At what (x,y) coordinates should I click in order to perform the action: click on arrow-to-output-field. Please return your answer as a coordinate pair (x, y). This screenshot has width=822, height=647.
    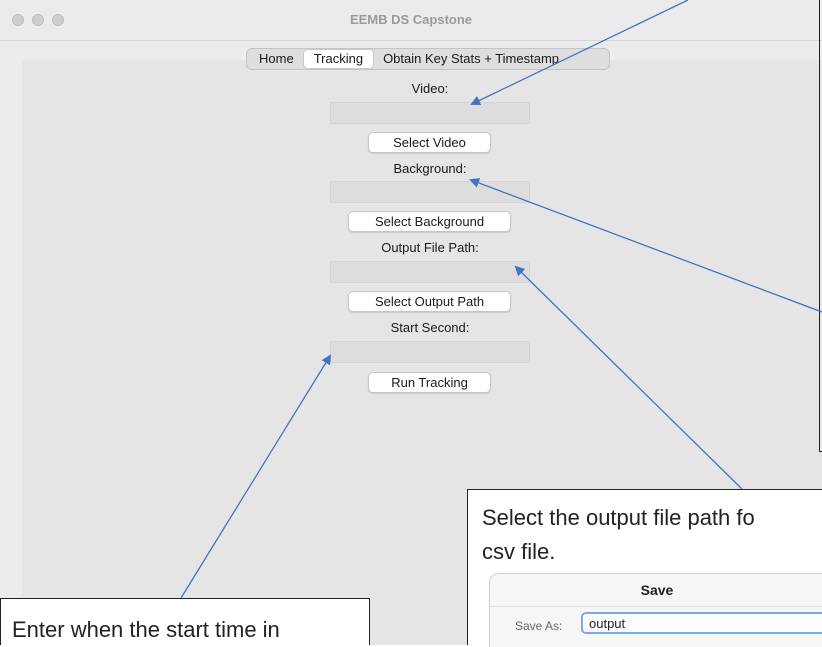
    Looking at the image, I should click on (628, 377).